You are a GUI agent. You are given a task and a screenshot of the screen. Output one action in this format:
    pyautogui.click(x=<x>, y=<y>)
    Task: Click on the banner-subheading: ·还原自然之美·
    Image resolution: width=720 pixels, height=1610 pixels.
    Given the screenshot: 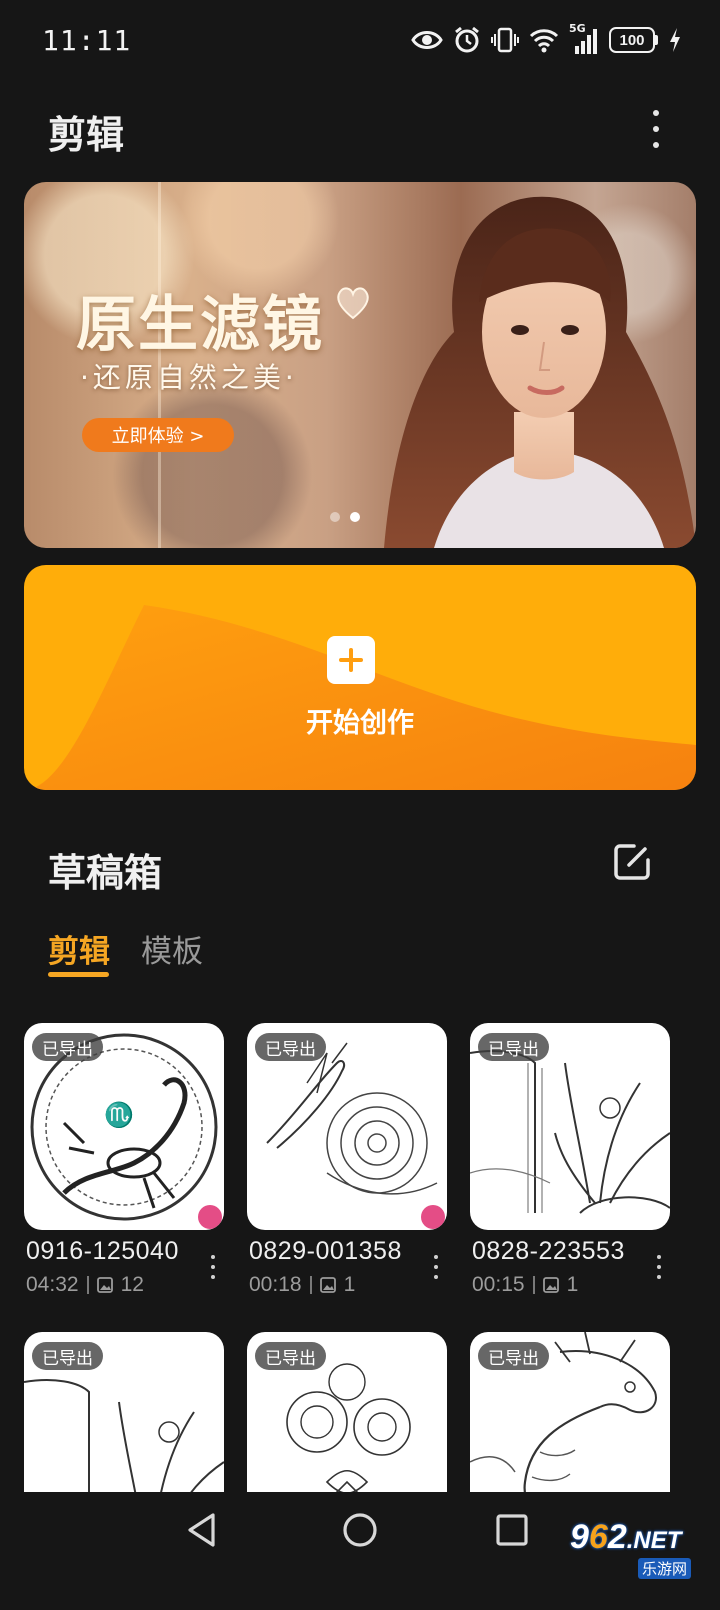 What is the action you would take?
    pyautogui.click(x=189, y=377)
    